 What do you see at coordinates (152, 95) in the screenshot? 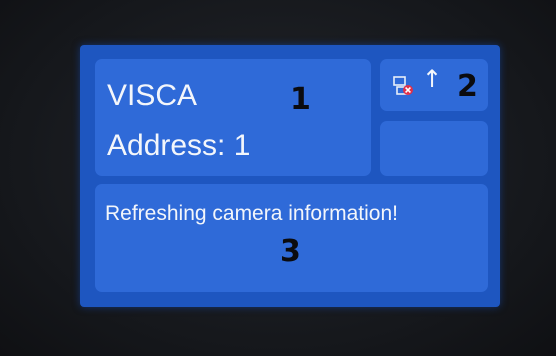
I see `protocol-label: VISCA` at bounding box center [152, 95].